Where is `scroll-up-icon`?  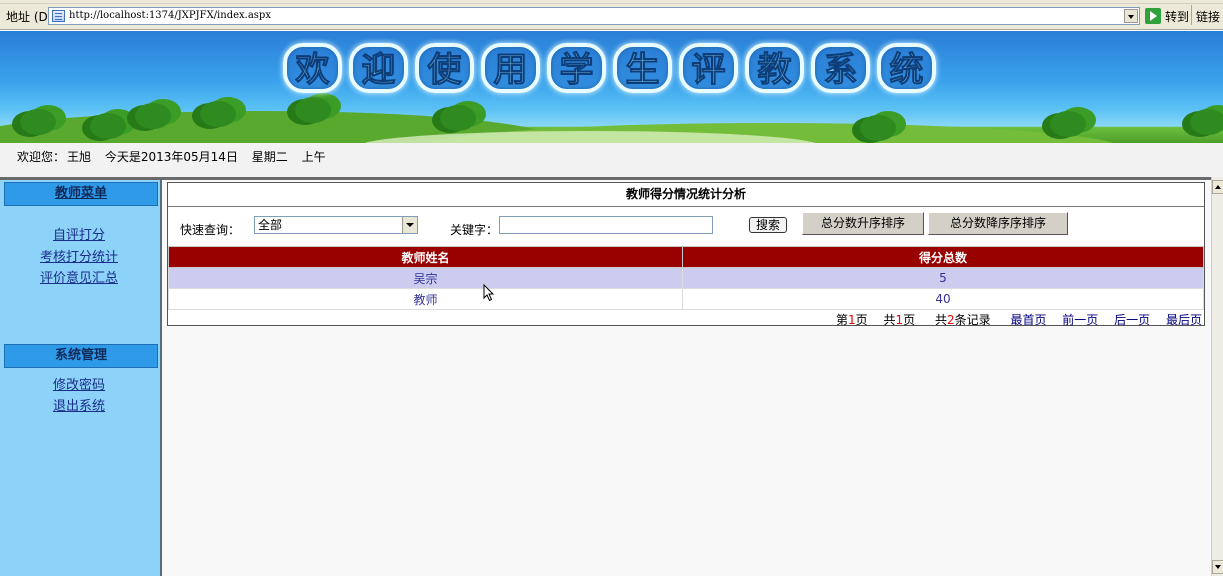
scroll-up-icon is located at coordinates (1217, 187).